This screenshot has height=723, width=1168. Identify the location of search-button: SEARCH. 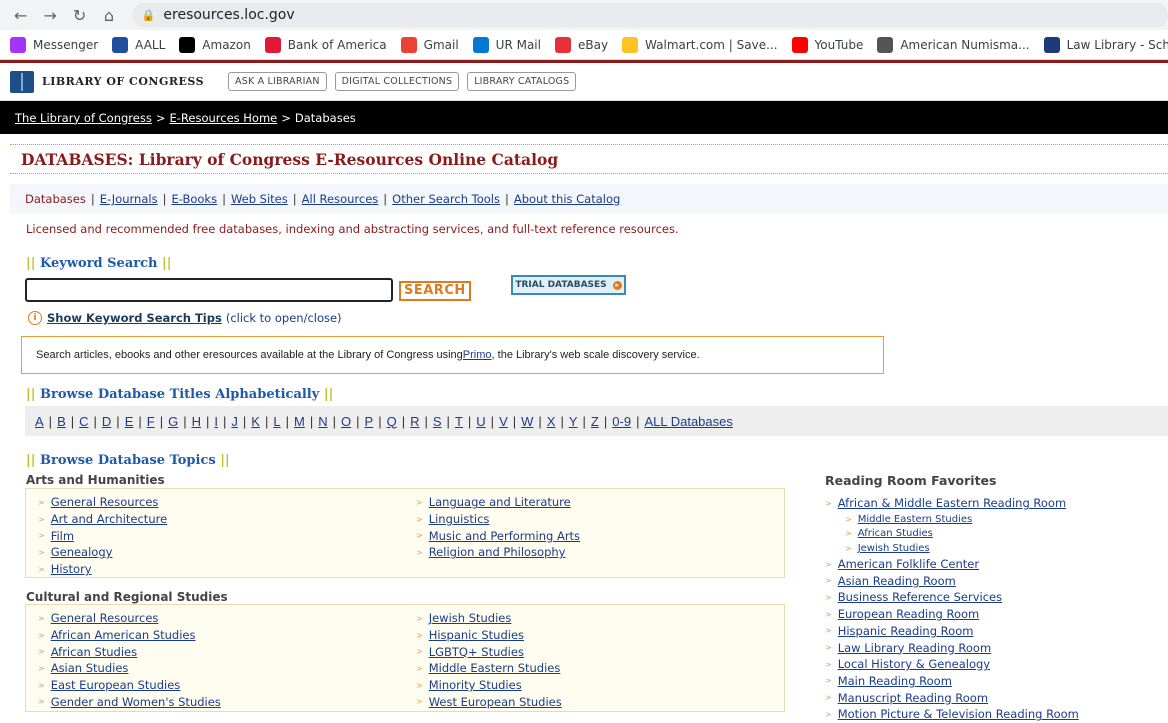
(435, 291).